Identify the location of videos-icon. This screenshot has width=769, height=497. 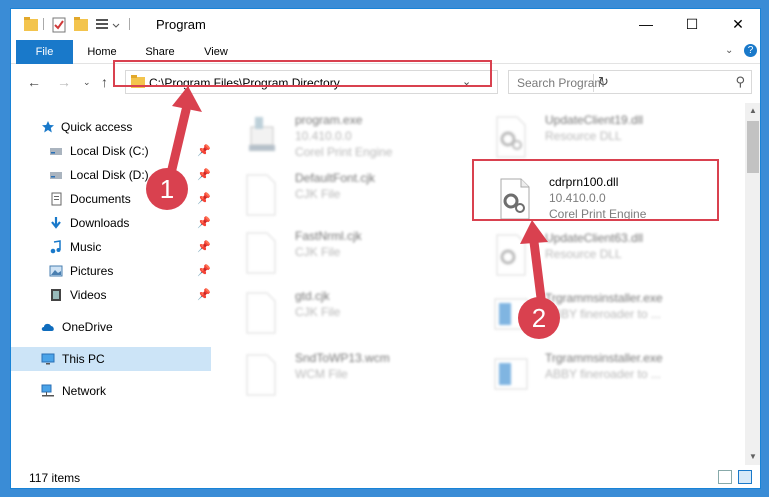
(56, 295).